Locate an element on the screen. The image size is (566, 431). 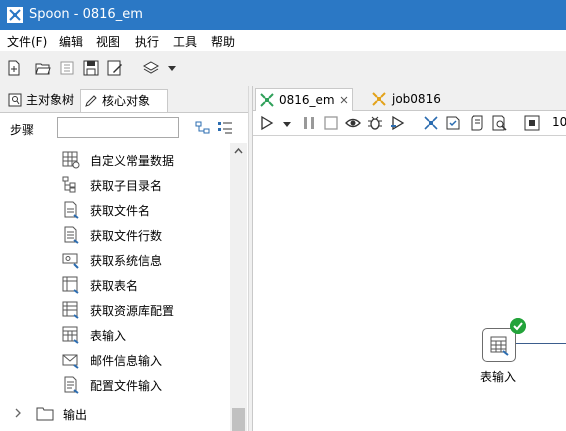
step-label: 表输入 is located at coordinates (498, 377).